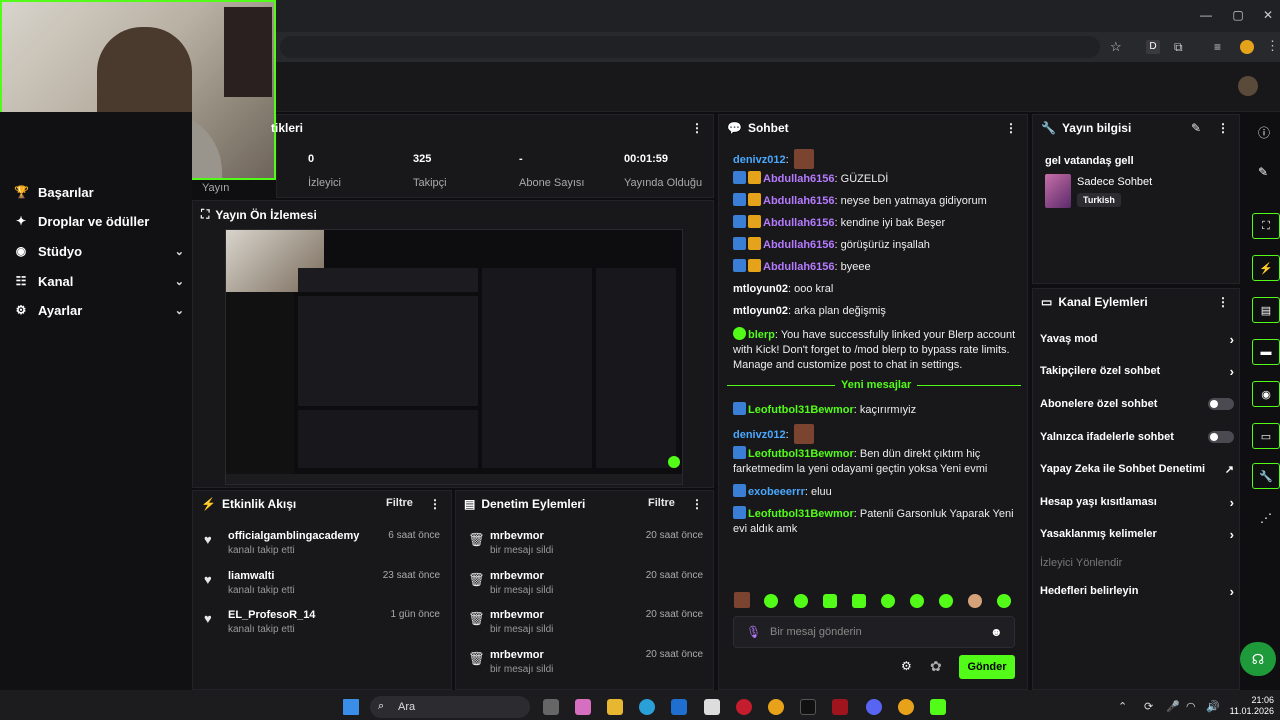 This screenshot has width=1280, height=720. Describe the element at coordinates (1266, 436) in the screenshot. I see `rail-button-monitor: ▭` at that location.